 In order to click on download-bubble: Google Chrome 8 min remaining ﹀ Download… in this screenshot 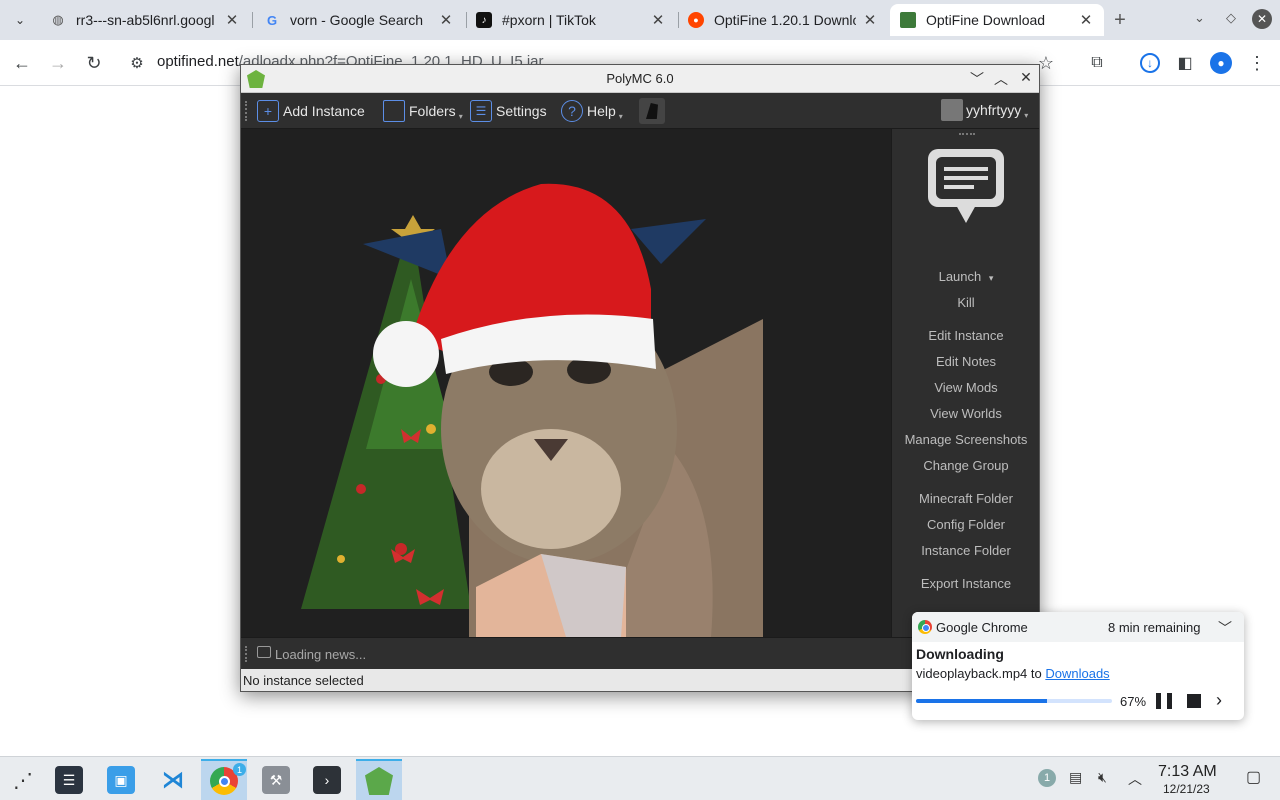, I will do `click(1078, 666)`.